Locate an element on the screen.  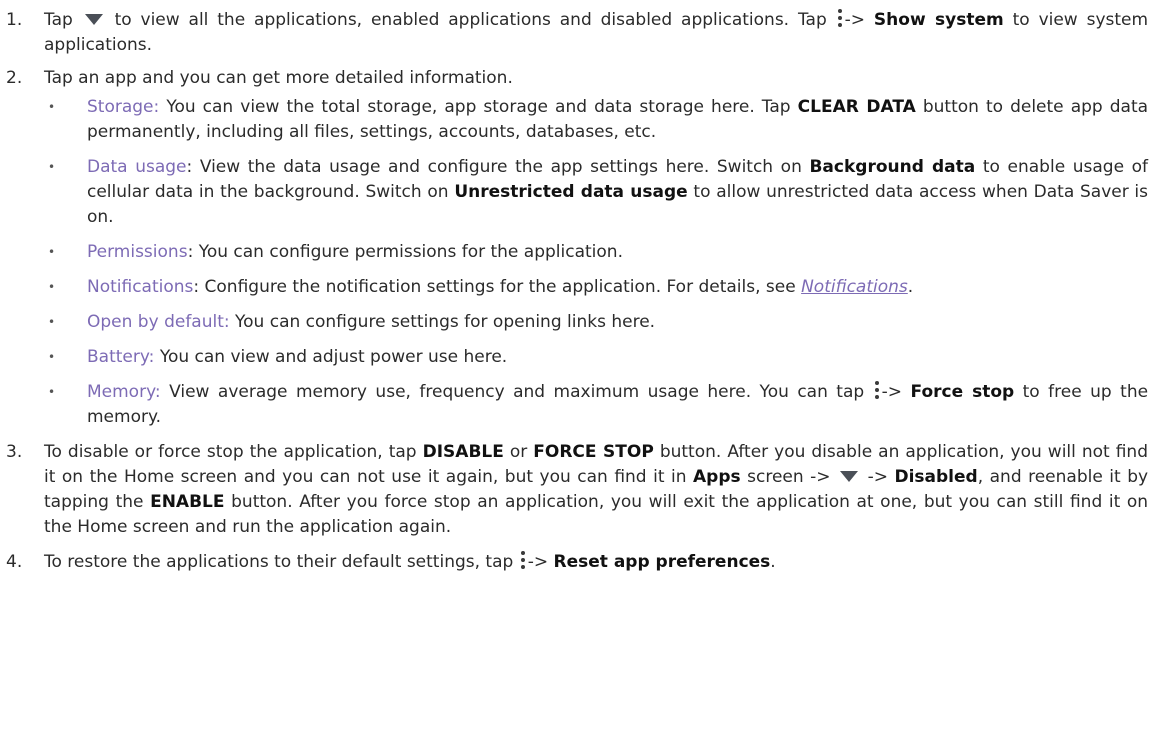
item-text: You can view and adjust power use here. is located at coordinates (333, 357).